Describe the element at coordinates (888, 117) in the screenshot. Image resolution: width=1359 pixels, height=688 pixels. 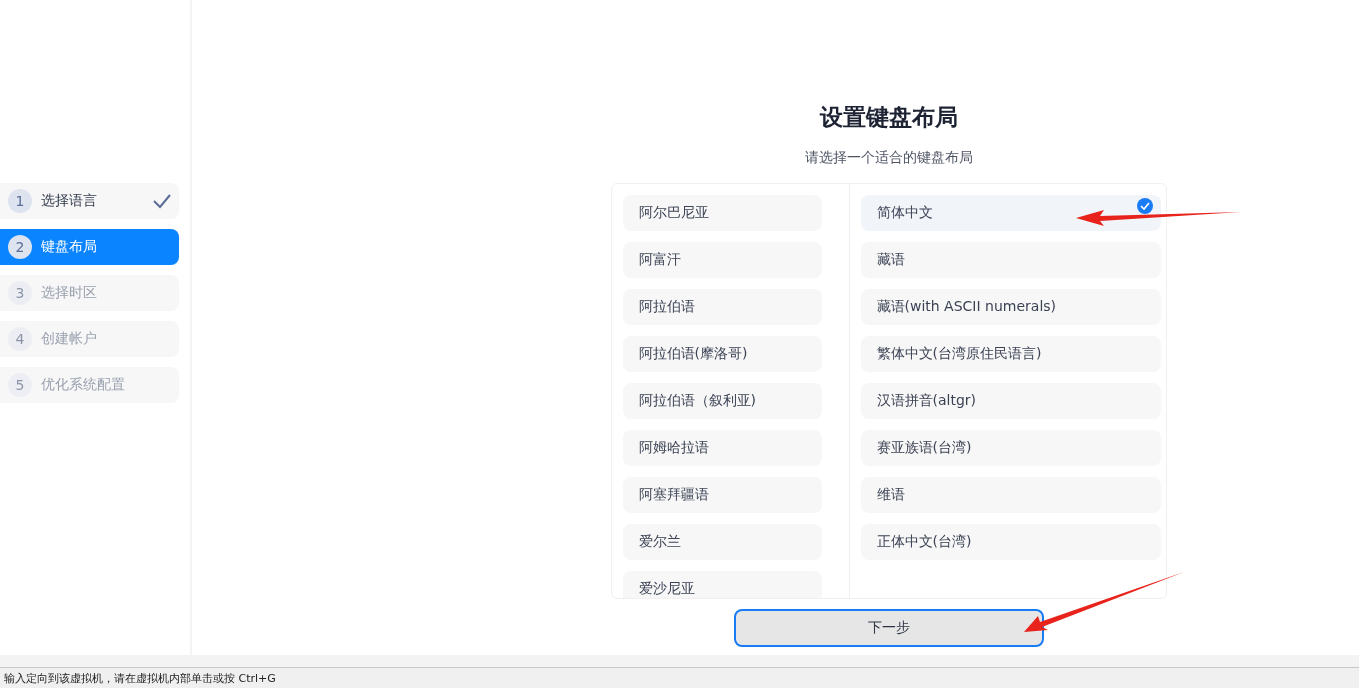
I see `page-title: 设置键盘布局` at that location.